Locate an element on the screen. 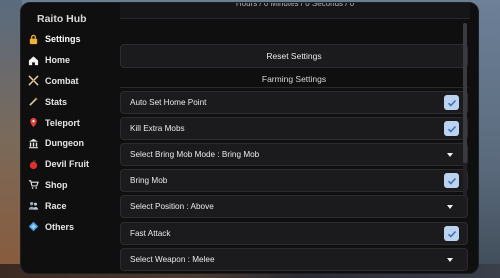 The width and height of the screenshot is (500, 278). scrollbar is located at coordinates (465, 110).